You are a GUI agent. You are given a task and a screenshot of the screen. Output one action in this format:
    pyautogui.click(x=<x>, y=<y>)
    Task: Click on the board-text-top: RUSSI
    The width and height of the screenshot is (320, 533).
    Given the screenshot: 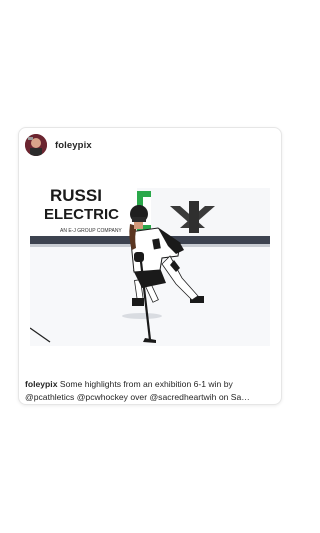 What is the action you would take?
    pyautogui.click(x=76, y=196)
    